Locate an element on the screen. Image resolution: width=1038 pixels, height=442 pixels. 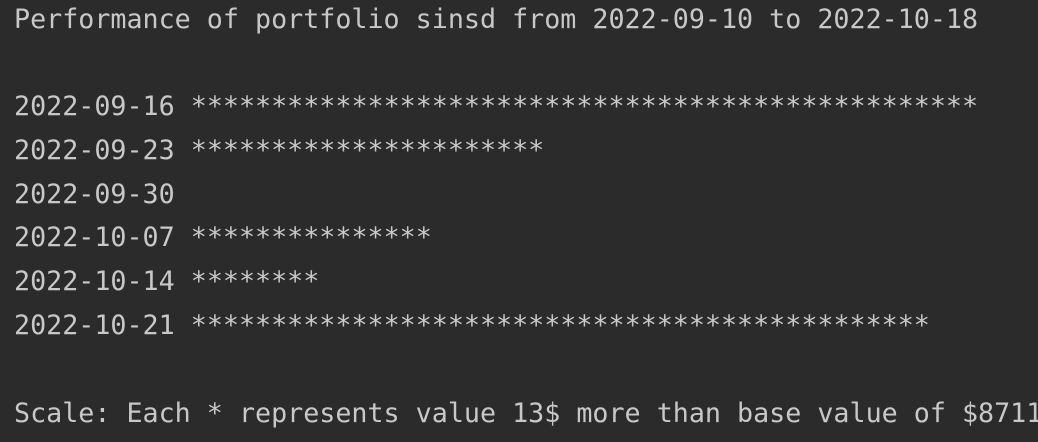
row-date: 2022-10-07 is located at coordinates (94, 237).